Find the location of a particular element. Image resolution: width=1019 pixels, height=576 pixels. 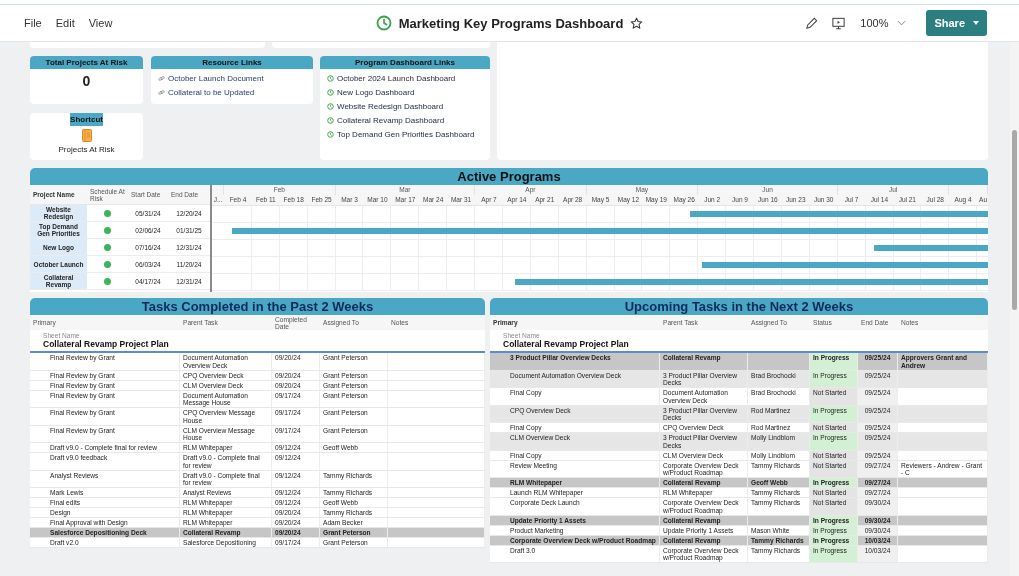

zoom-dropdown: 100% is located at coordinates (886, 23).